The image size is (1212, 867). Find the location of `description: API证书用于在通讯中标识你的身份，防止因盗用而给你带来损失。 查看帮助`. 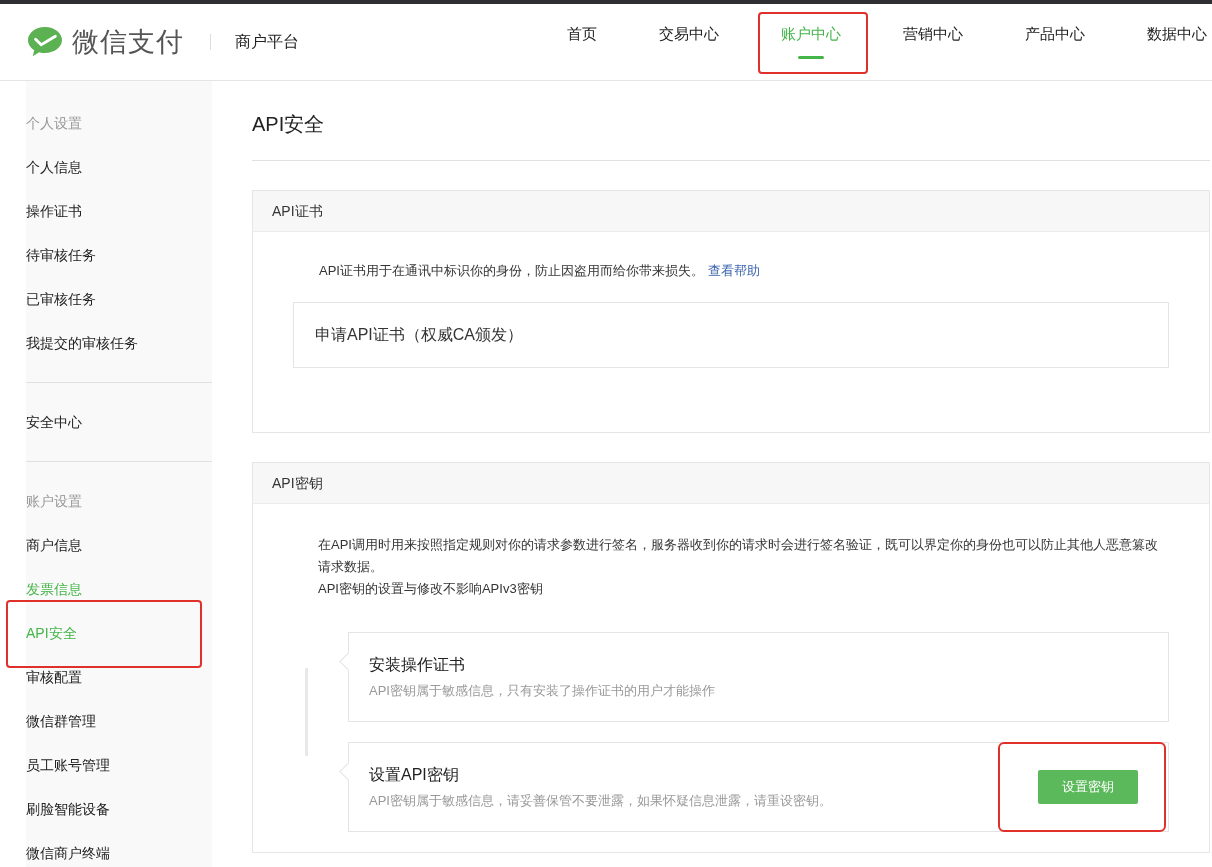

description: API证书用于在通讯中标识你的身份，防止因盗用而给你带来损失。 查看帮助 is located at coordinates (540, 271).